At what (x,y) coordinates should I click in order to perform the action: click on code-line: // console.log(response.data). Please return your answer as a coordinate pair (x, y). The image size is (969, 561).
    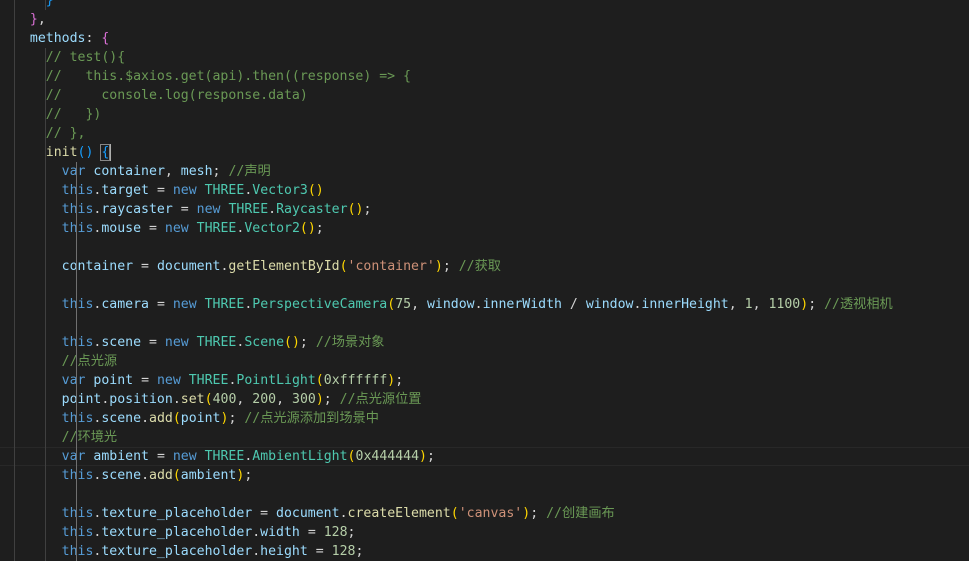
    Looking at the image, I should click on (484, 95).